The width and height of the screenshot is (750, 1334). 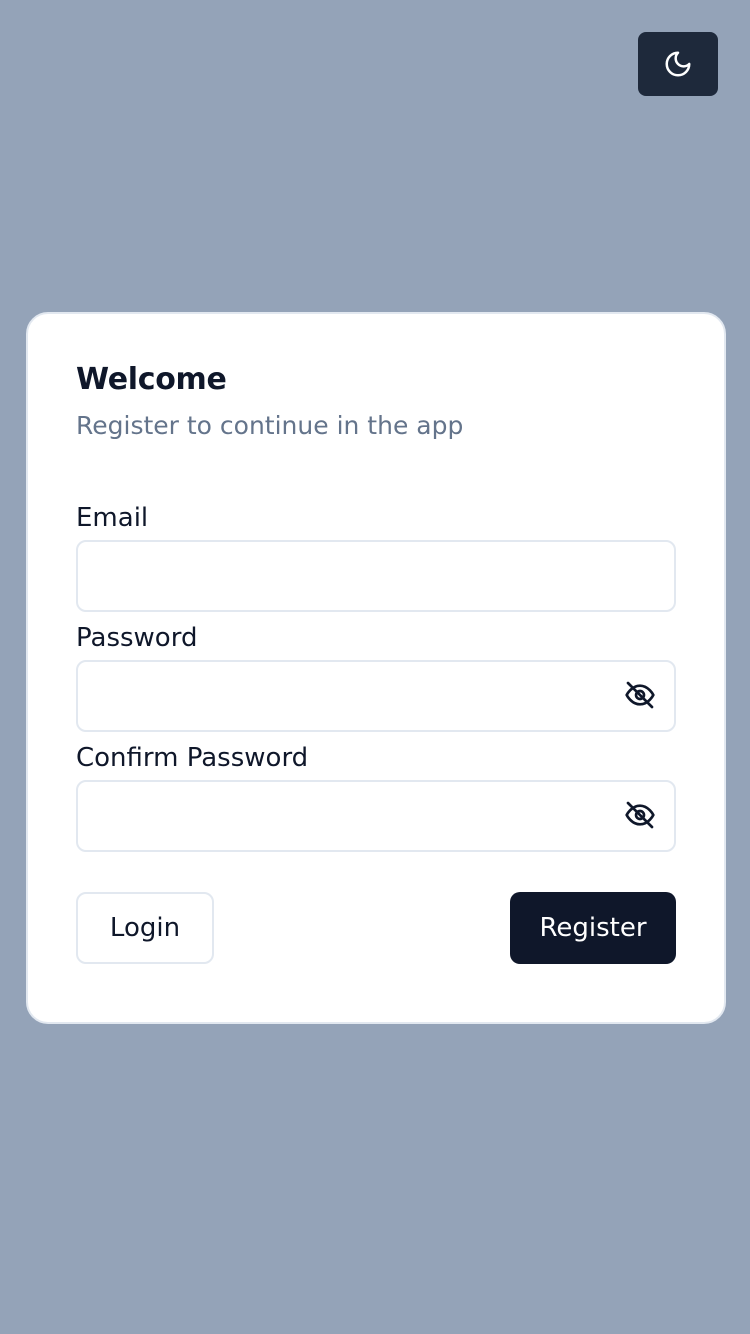 I want to click on confirm-password-label: Confirm Password, so click(x=192, y=758).